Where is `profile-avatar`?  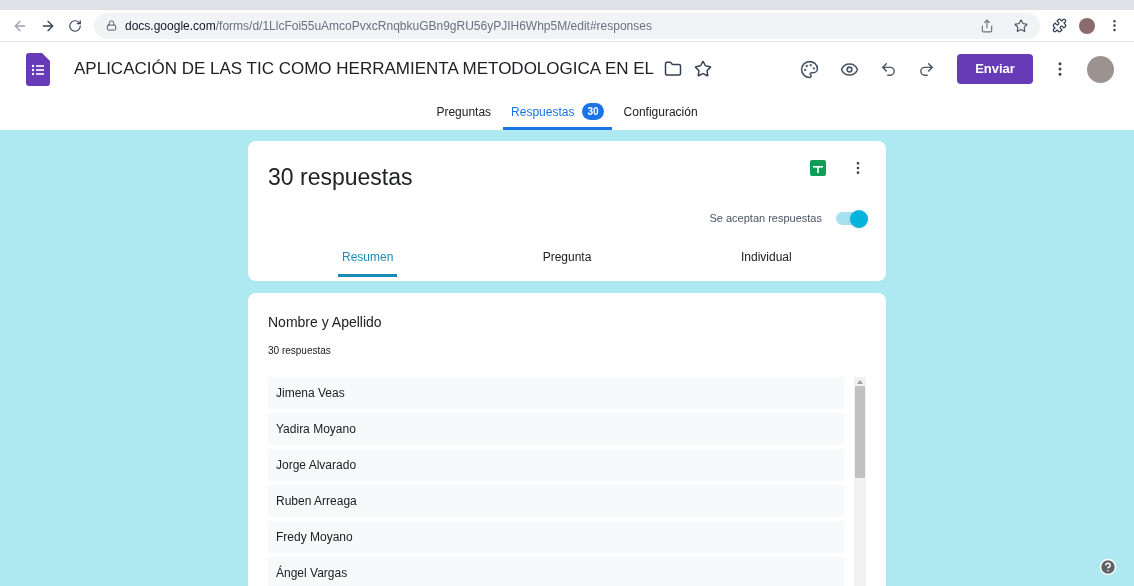
profile-avatar is located at coordinates (1087, 25).